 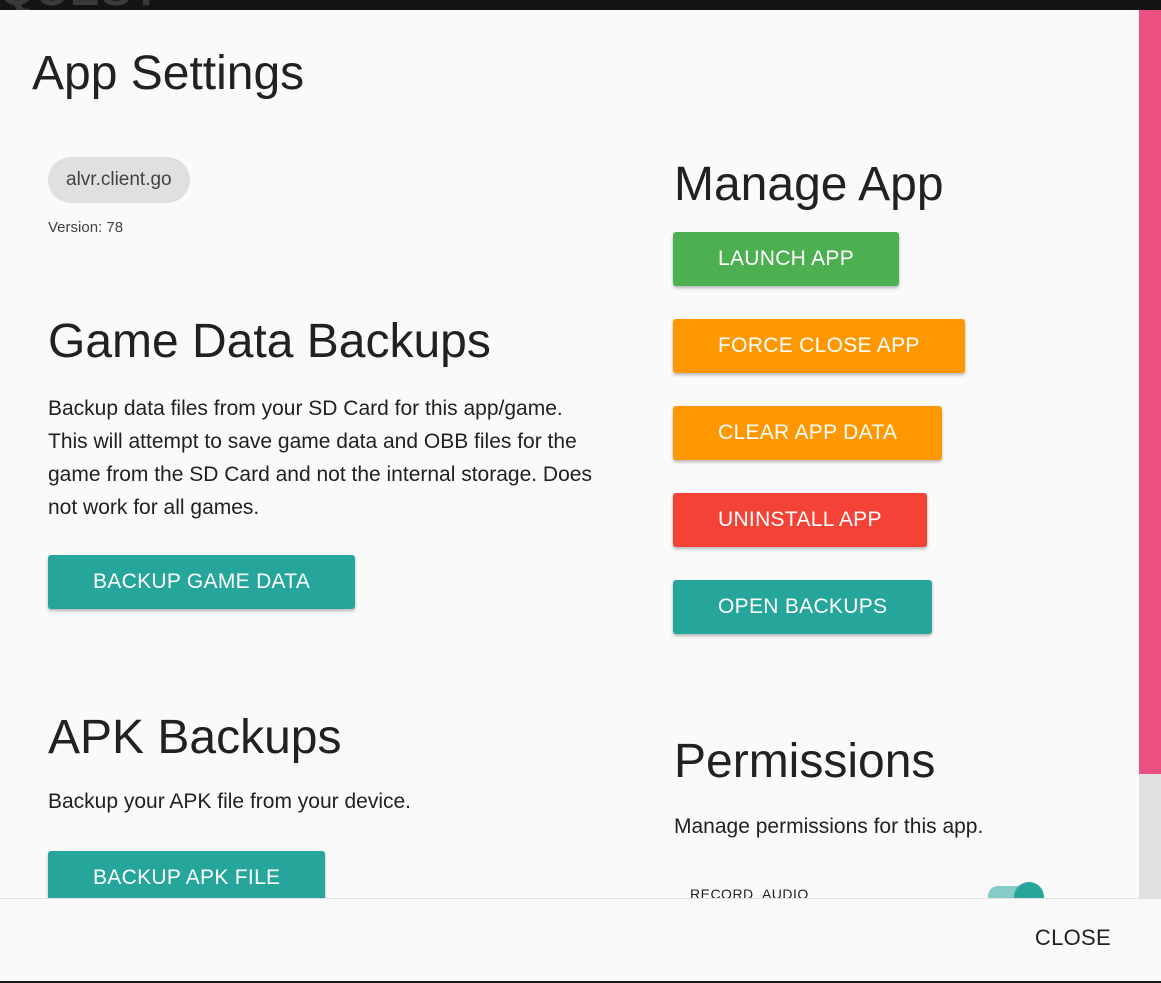 I want to click on uninstall-app-button: UNINSTALL APP, so click(x=800, y=520).